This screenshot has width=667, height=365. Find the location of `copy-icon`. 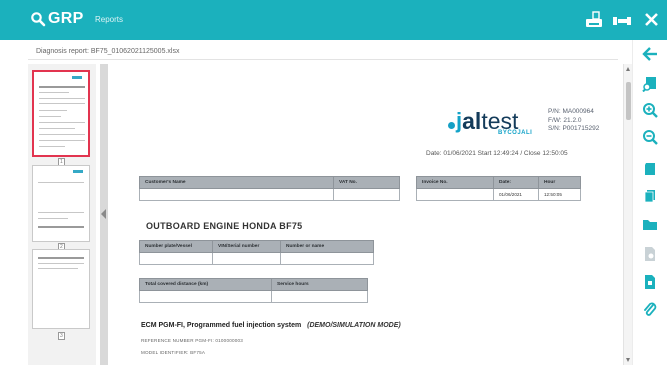

copy-icon is located at coordinates (650, 196).